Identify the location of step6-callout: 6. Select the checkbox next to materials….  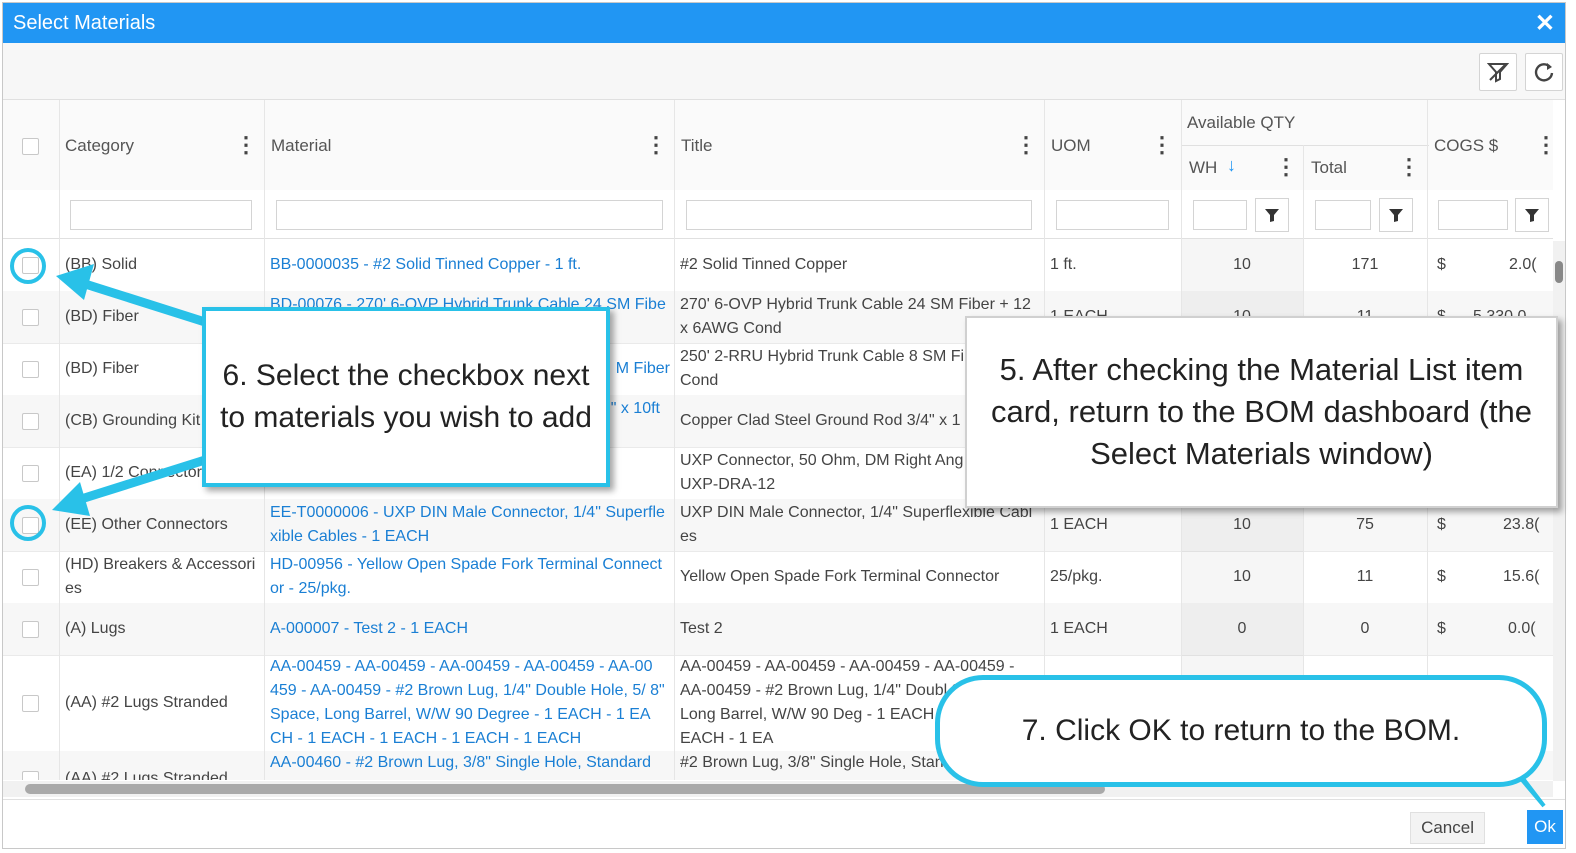
(406, 397).